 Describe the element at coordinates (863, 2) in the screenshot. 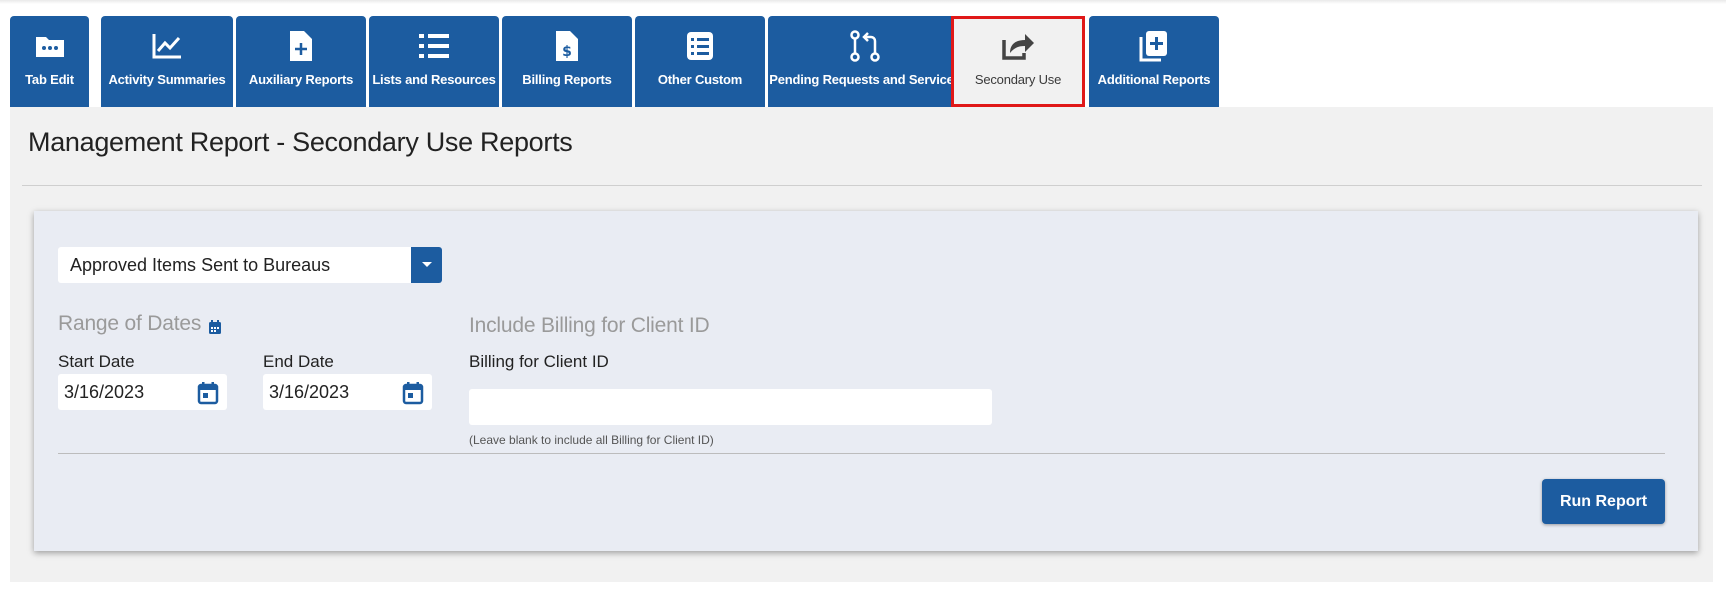

I see `top-edge` at that location.